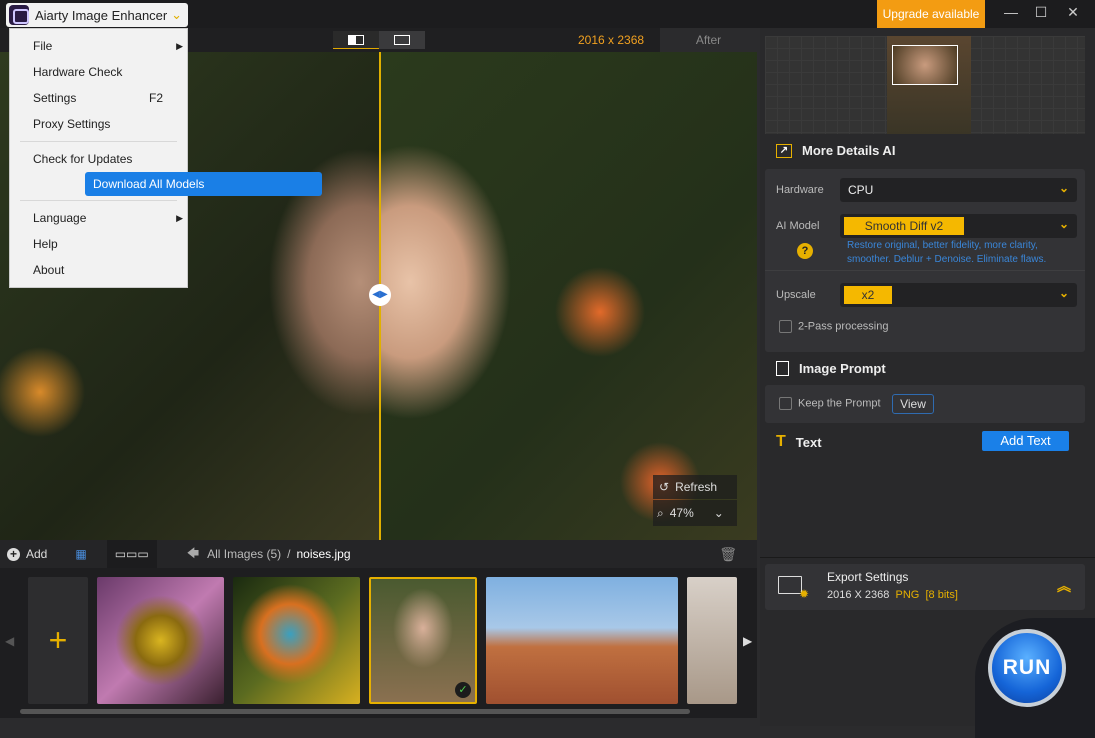  I want to click on thumbnail-bird, so click(160, 640).